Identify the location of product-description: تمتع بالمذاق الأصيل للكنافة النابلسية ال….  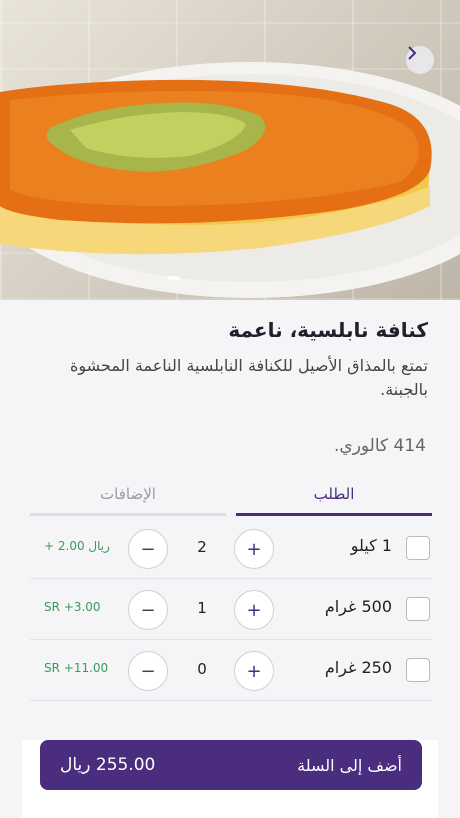
(249, 377).